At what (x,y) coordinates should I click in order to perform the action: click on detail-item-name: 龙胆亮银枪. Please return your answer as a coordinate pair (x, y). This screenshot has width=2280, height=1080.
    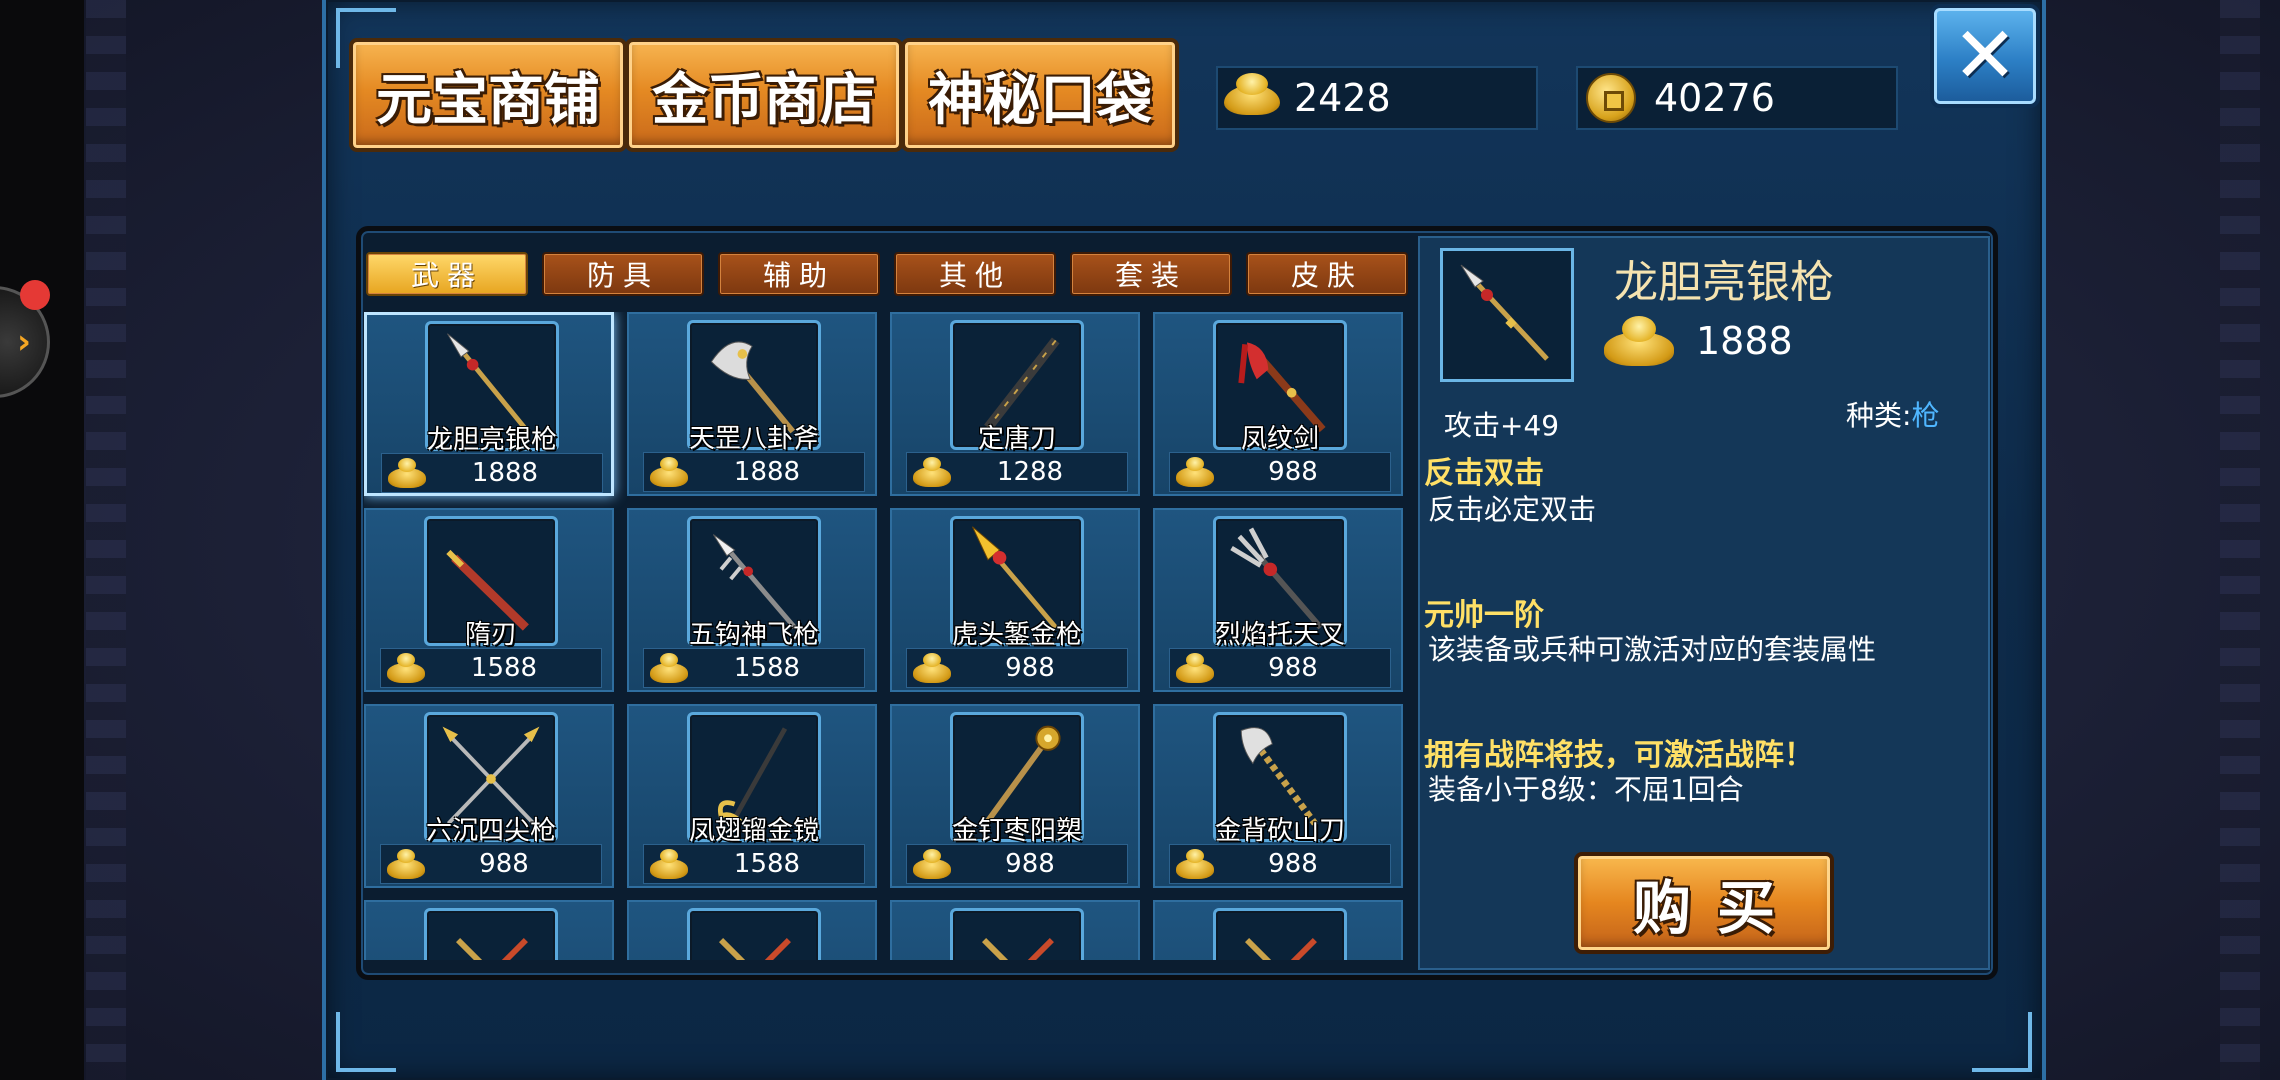
    Looking at the image, I should click on (1724, 282).